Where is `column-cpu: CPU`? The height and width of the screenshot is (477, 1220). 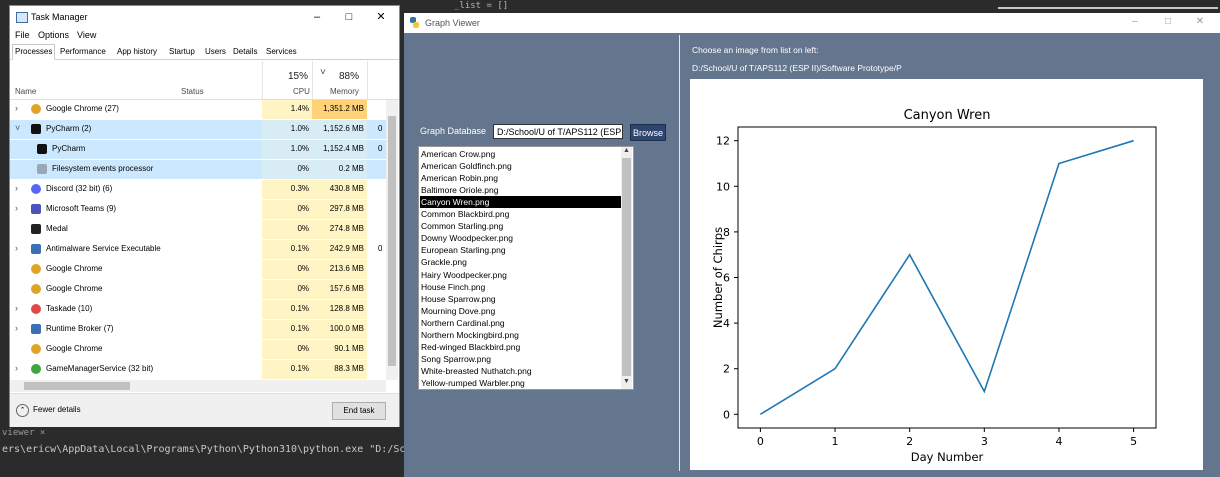 column-cpu: CPU is located at coordinates (301, 91).